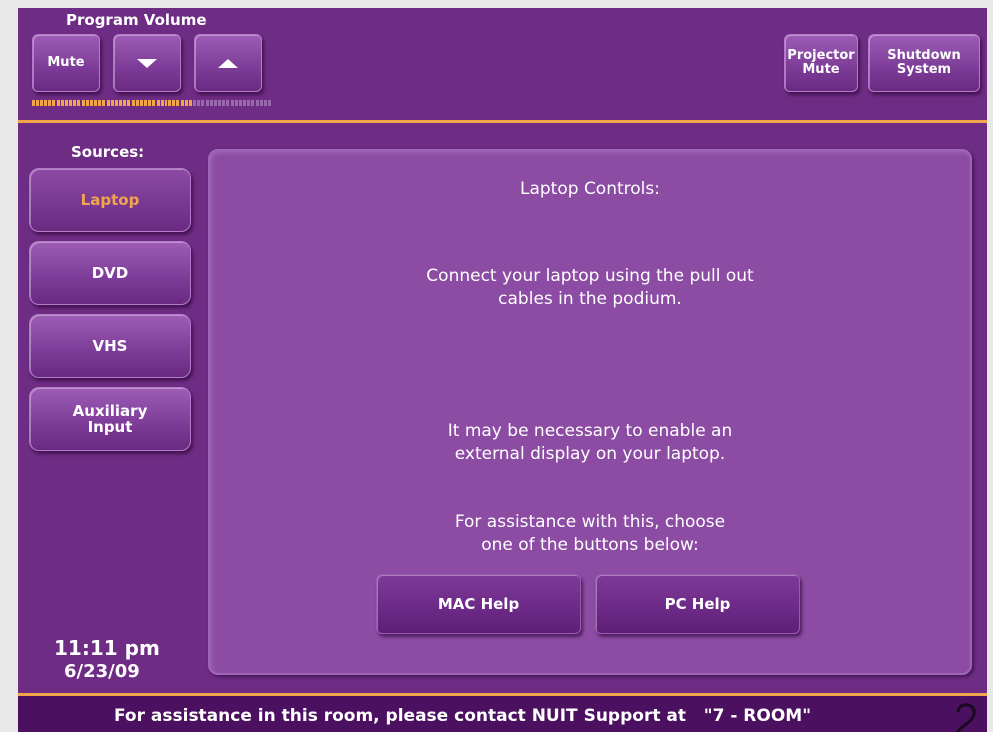  I want to click on mute-button: Mute, so click(66, 63).